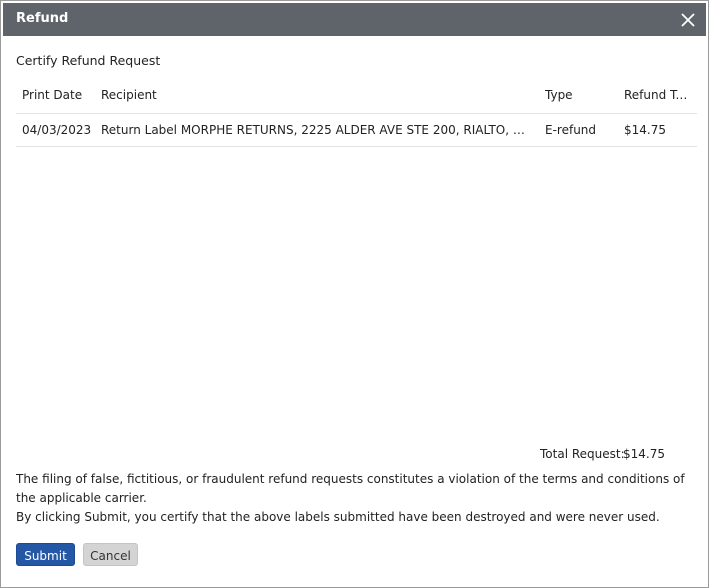 Image resolution: width=709 pixels, height=588 pixels. What do you see at coordinates (571, 130) in the screenshot?
I see `cell-type: E-refund` at bounding box center [571, 130].